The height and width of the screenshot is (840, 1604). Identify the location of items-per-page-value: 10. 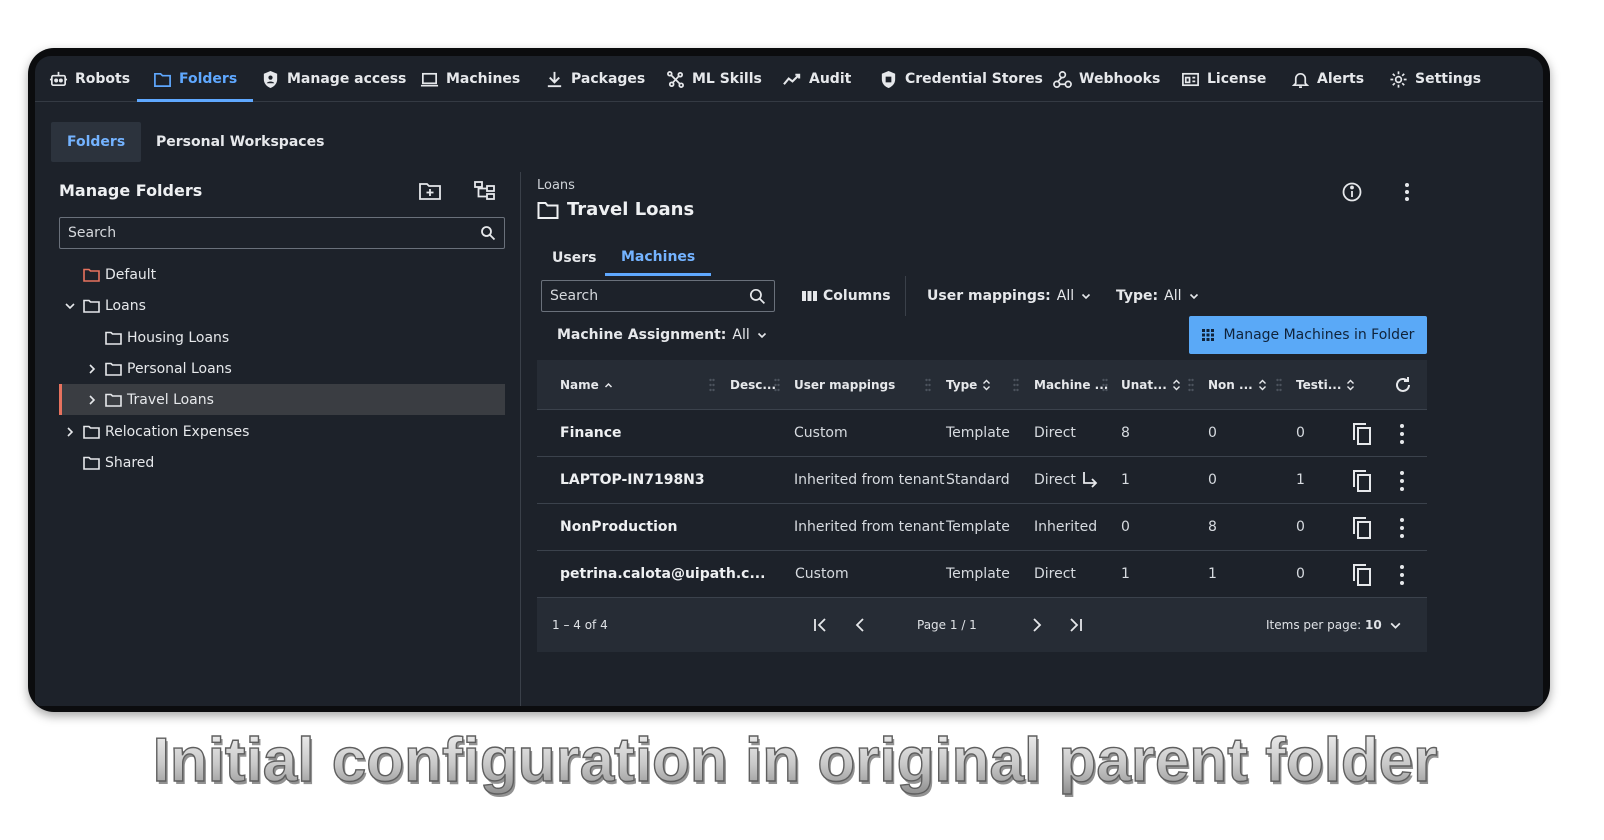
(1373, 625).